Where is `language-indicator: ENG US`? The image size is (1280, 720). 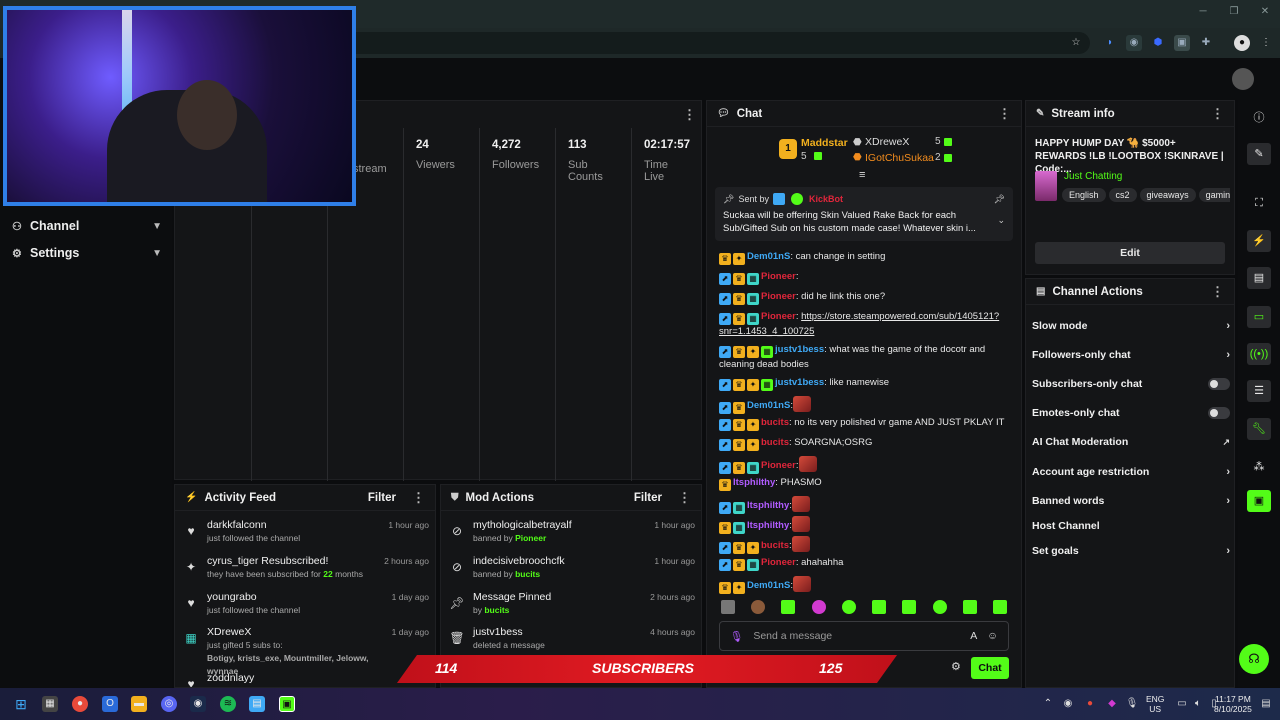 language-indicator: ENG US is located at coordinates (1155, 704).